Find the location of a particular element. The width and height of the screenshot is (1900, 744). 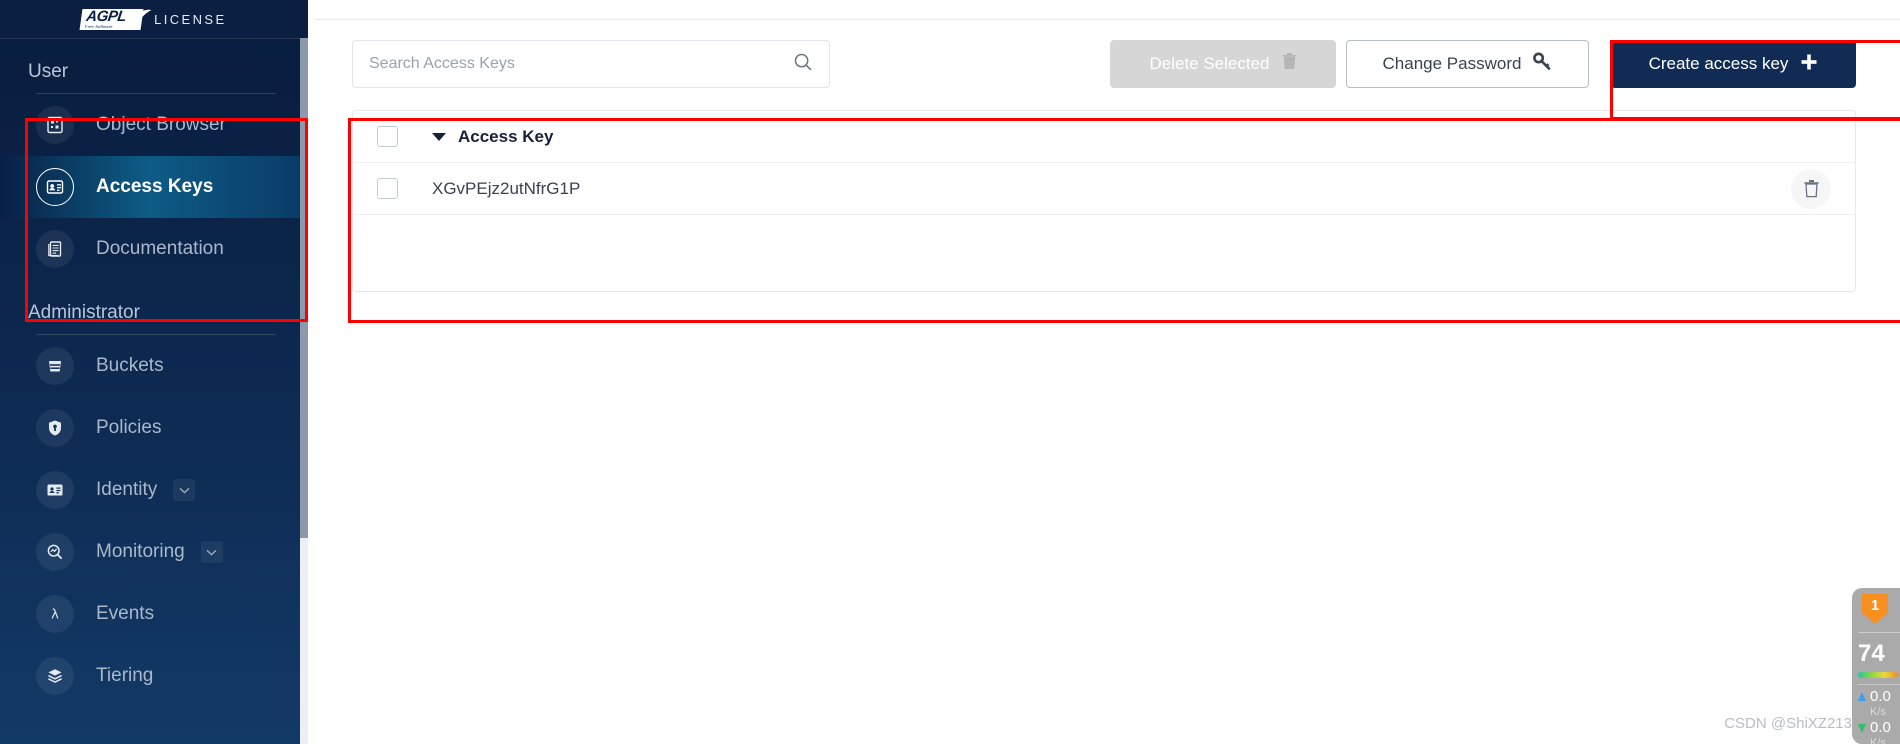

download-speed-unit: K/s is located at coordinates (1878, 740).